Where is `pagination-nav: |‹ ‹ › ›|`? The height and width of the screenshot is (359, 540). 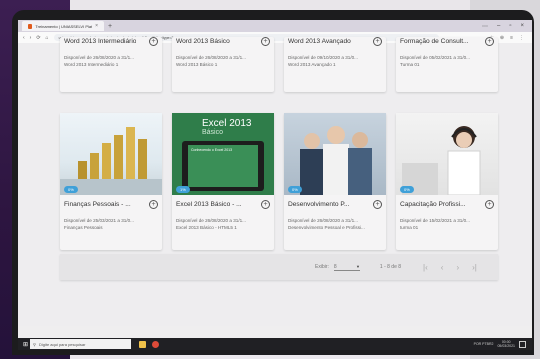
pagination-nav: |‹ ‹ › ›| is located at coordinates (450, 267).